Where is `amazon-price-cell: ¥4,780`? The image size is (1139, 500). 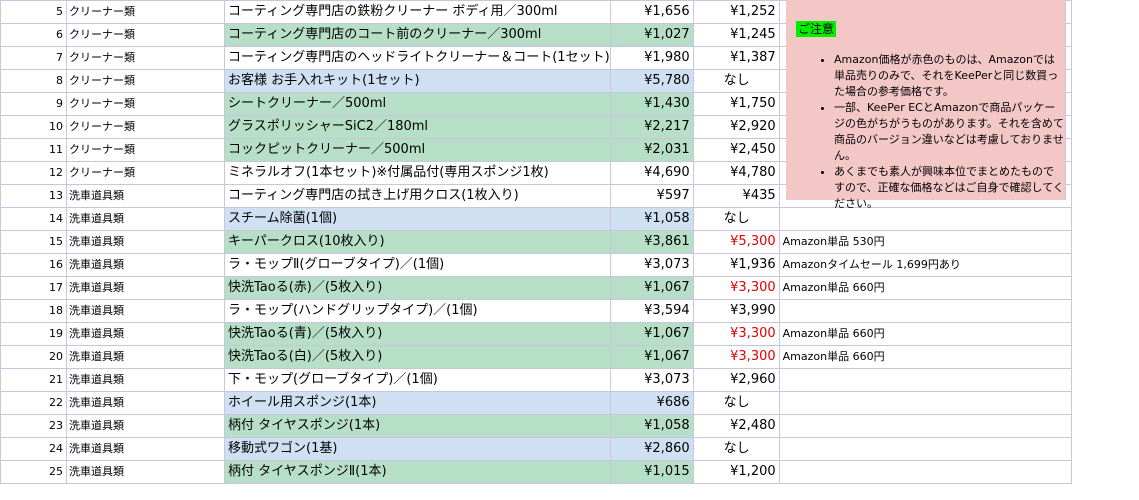 amazon-price-cell: ¥4,780 is located at coordinates (736, 173).